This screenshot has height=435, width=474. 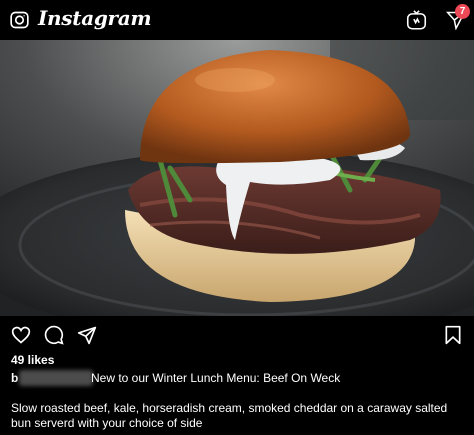 I want to click on redacted-username, so click(x=56, y=378).